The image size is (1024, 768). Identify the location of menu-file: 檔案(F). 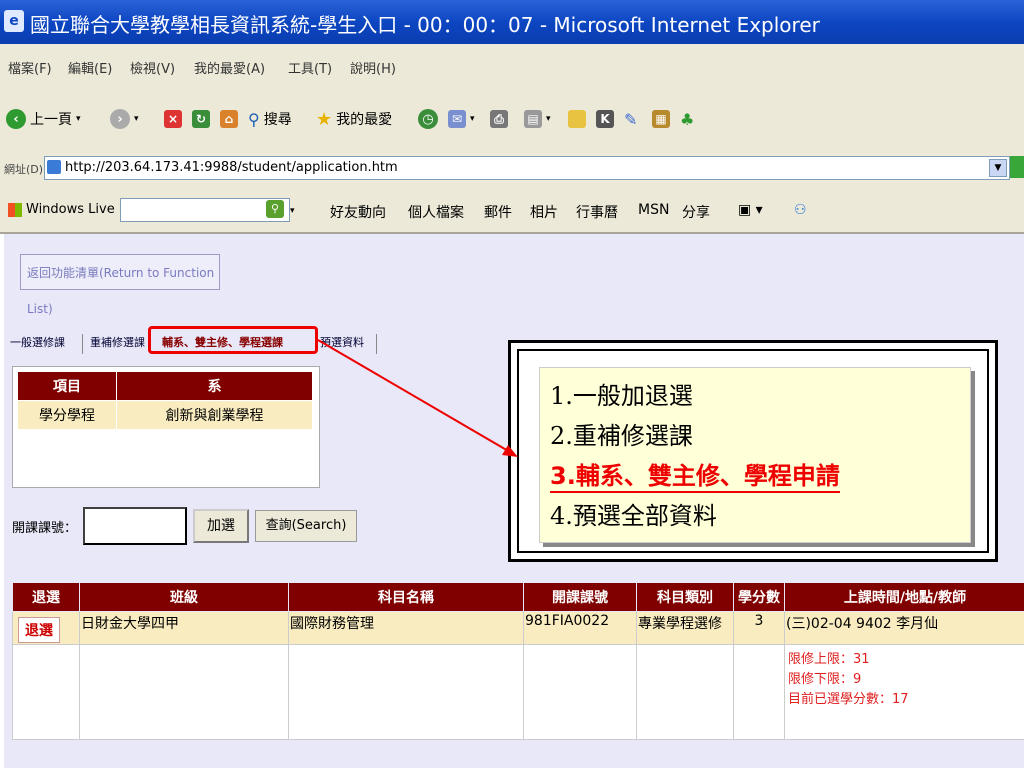
(30, 67).